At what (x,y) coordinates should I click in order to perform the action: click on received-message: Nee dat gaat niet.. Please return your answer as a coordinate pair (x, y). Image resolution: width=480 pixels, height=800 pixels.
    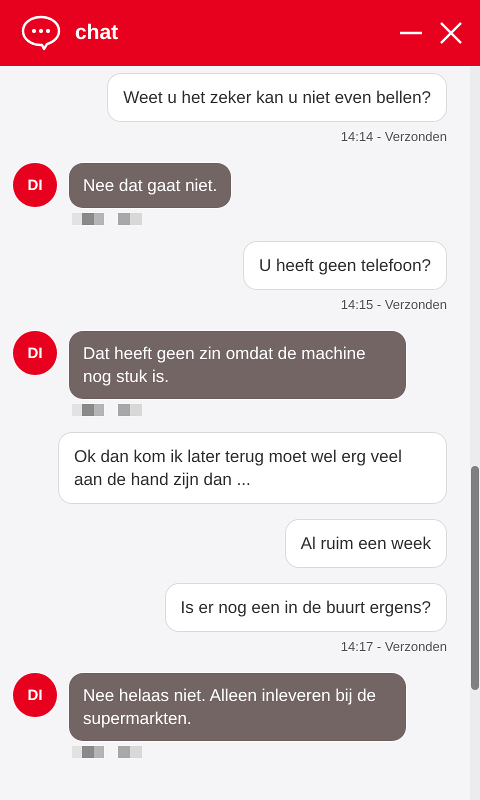
    Looking at the image, I should click on (150, 185).